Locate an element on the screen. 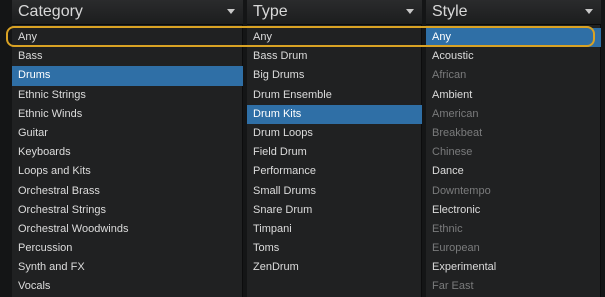 The height and width of the screenshot is (297, 605). list-item: Vocals is located at coordinates (127, 286).